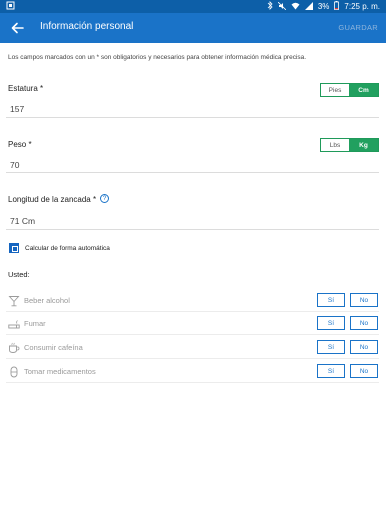  Describe the element at coordinates (20, 144) in the screenshot. I see `weight-label: Peso *` at that location.